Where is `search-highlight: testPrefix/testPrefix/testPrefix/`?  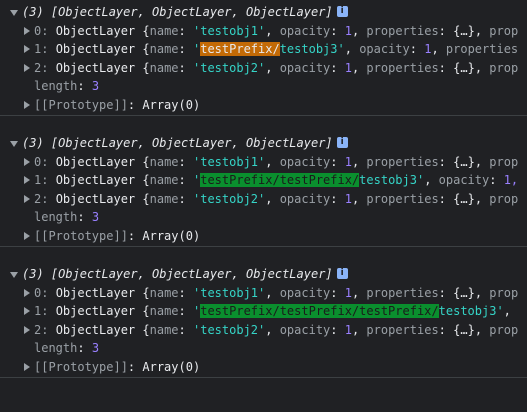
search-highlight: testPrefix/testPrefix/testPrefix/ is located at coordinates (319, 311).